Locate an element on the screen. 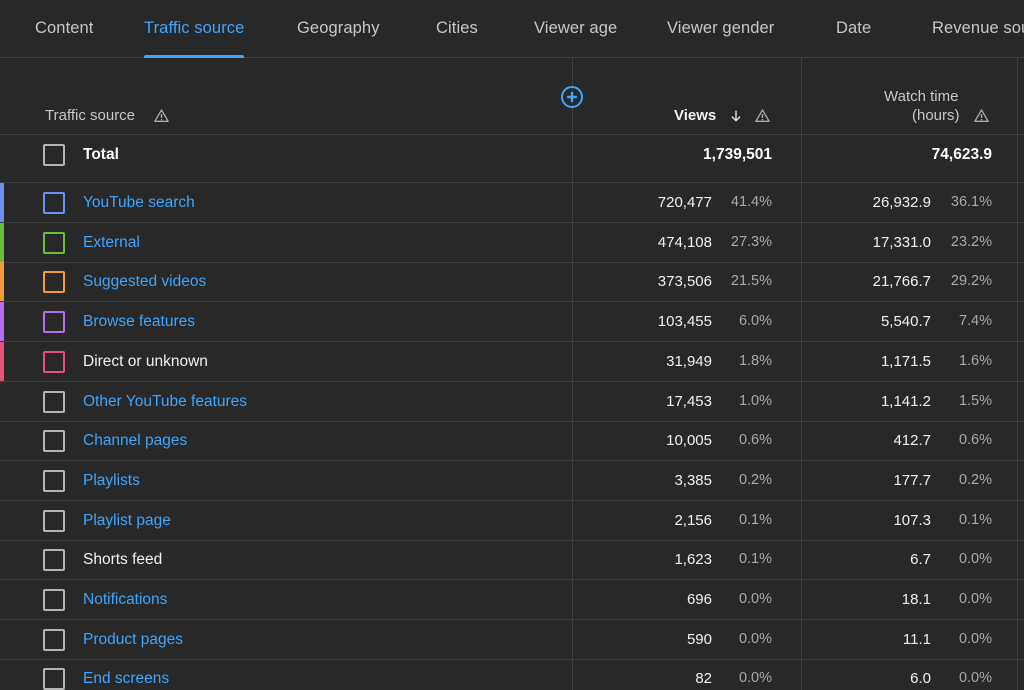 This screenshot has width=1024, height=690. total-views: 1,739,501 is located at coordinates (737, 154).